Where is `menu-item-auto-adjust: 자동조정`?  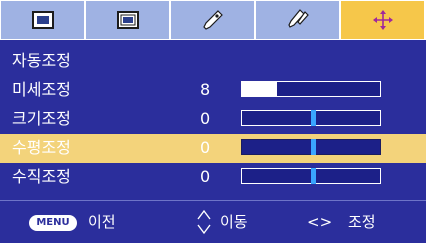
menu-item-auto-adjust: 자동조정 is located at coordinates (213, 61).